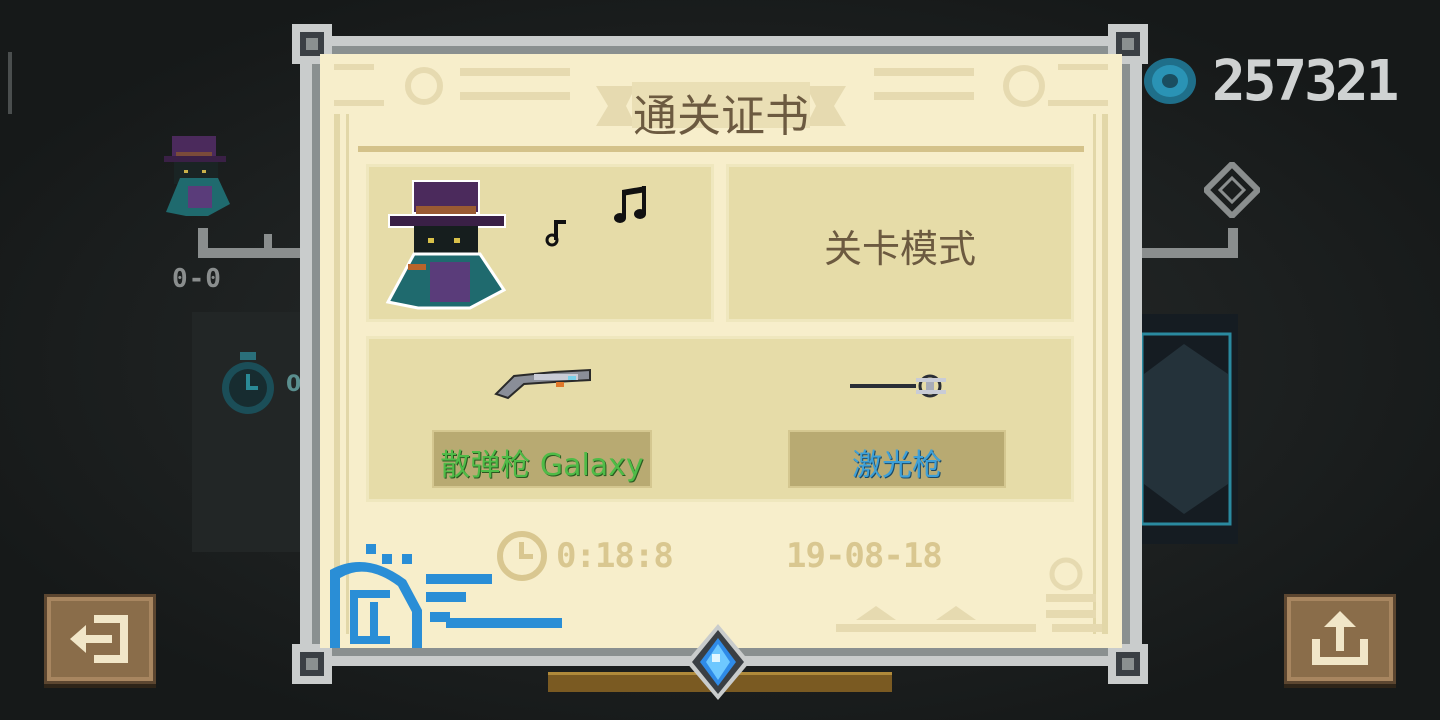 Image resolution: width=1440 pixels, height=720 pixels. What do you see at coordinates (1232, 190) in the screenshot?
I see `diamond-icon` at bounding box center [1232, 190].